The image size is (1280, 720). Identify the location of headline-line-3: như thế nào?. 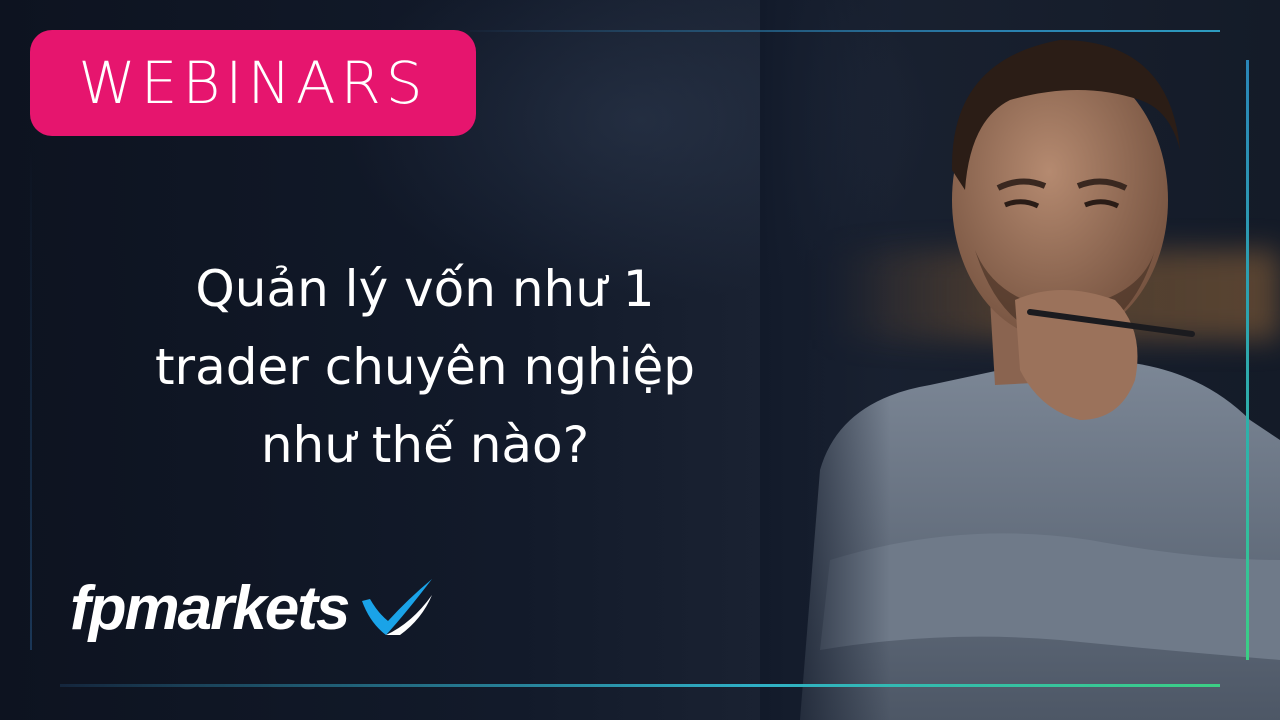
(425, 445).